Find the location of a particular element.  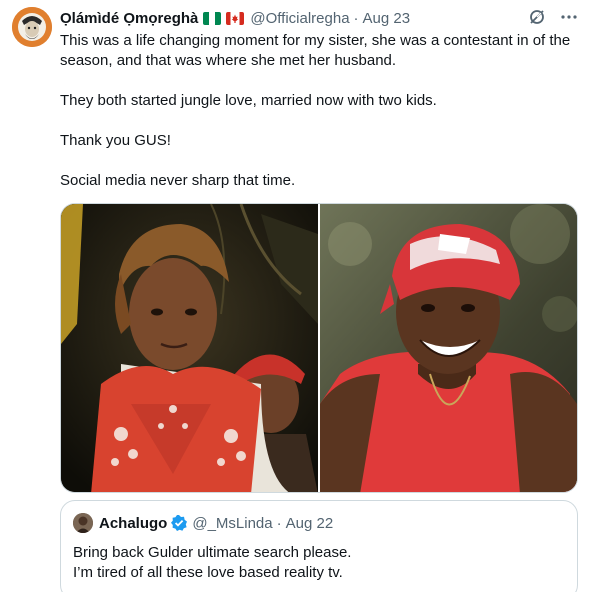

quoted-author-display-name: Achalugo is located at coordinates (133, 523).